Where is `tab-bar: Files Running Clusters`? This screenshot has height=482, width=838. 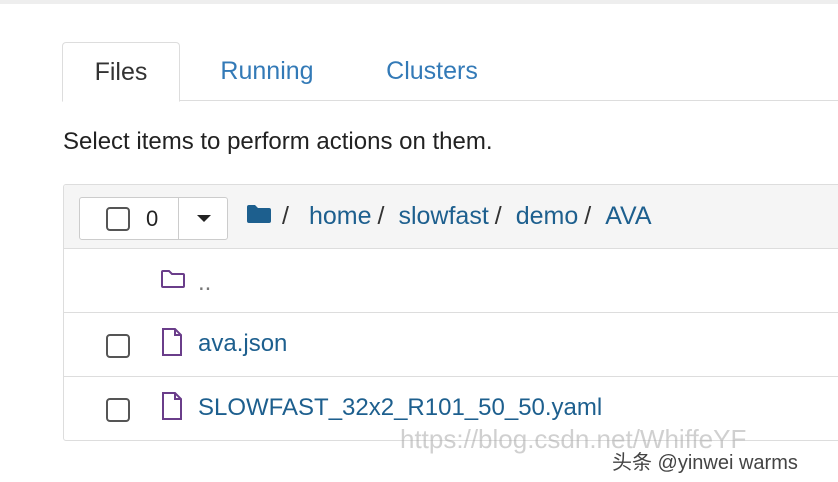
tab-bar: Files Running Clusters is located at coordinates (450, 72).